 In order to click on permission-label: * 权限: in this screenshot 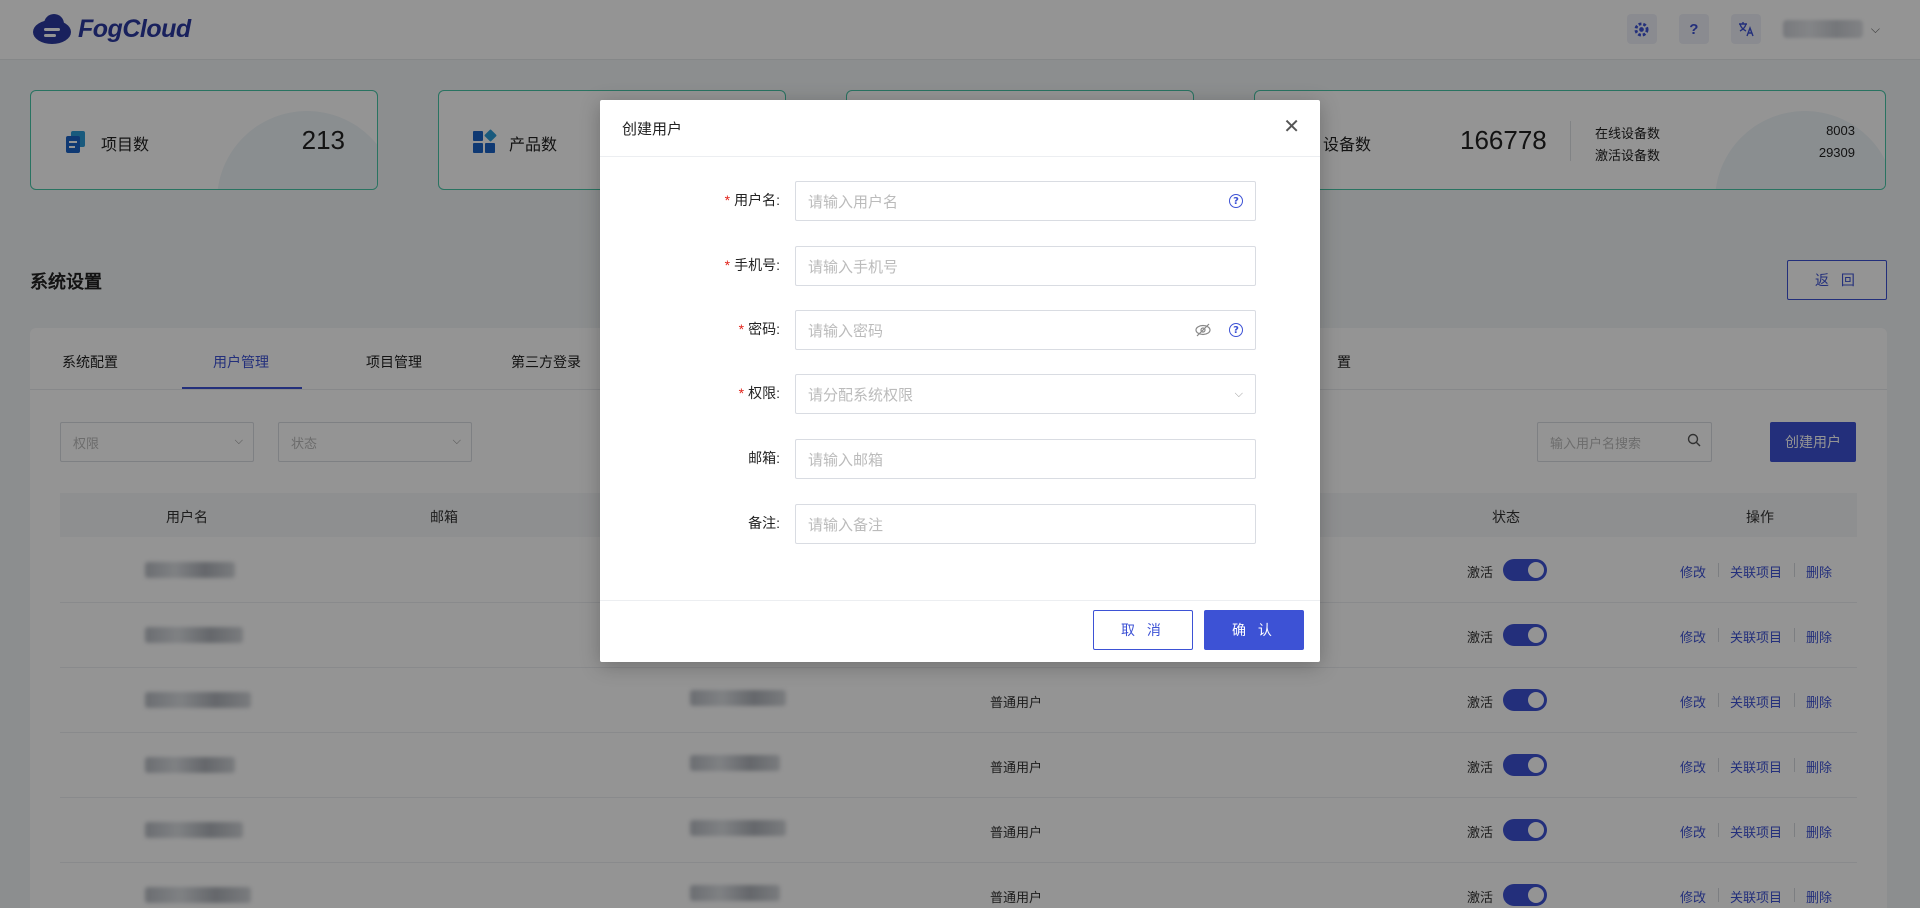, I will do `click(759, 393)`.